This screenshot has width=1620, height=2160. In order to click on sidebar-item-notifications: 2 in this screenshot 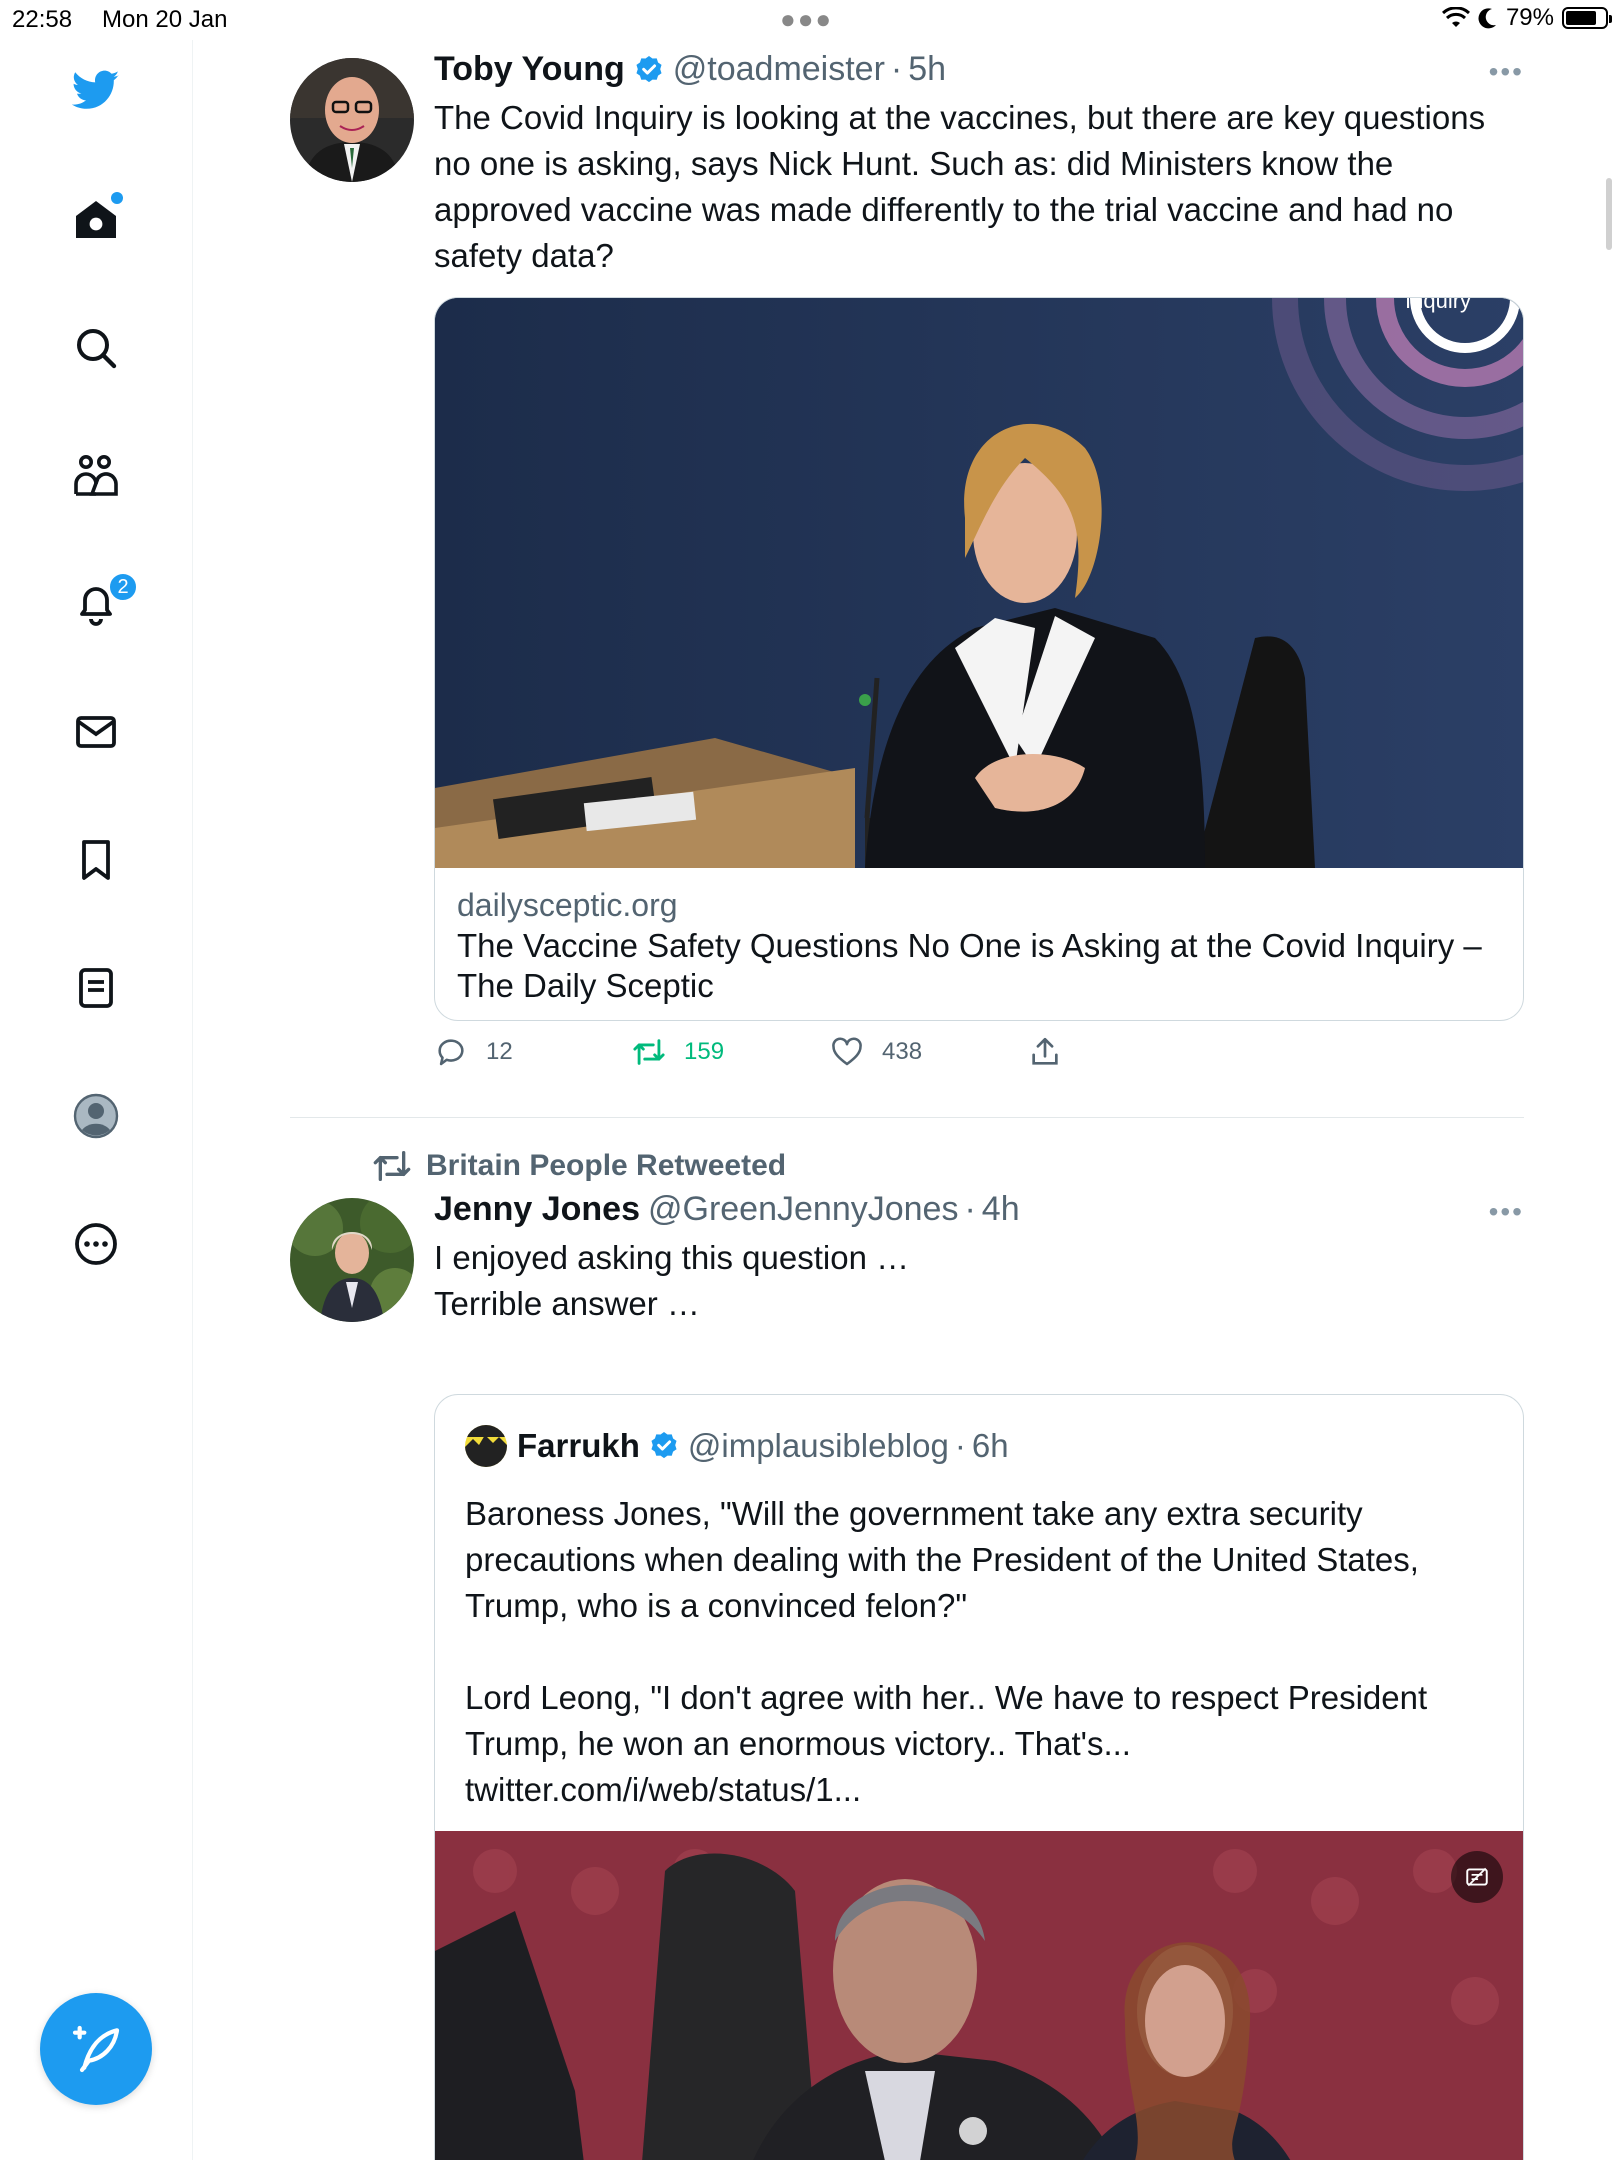, I will do `click(97, 604)`.